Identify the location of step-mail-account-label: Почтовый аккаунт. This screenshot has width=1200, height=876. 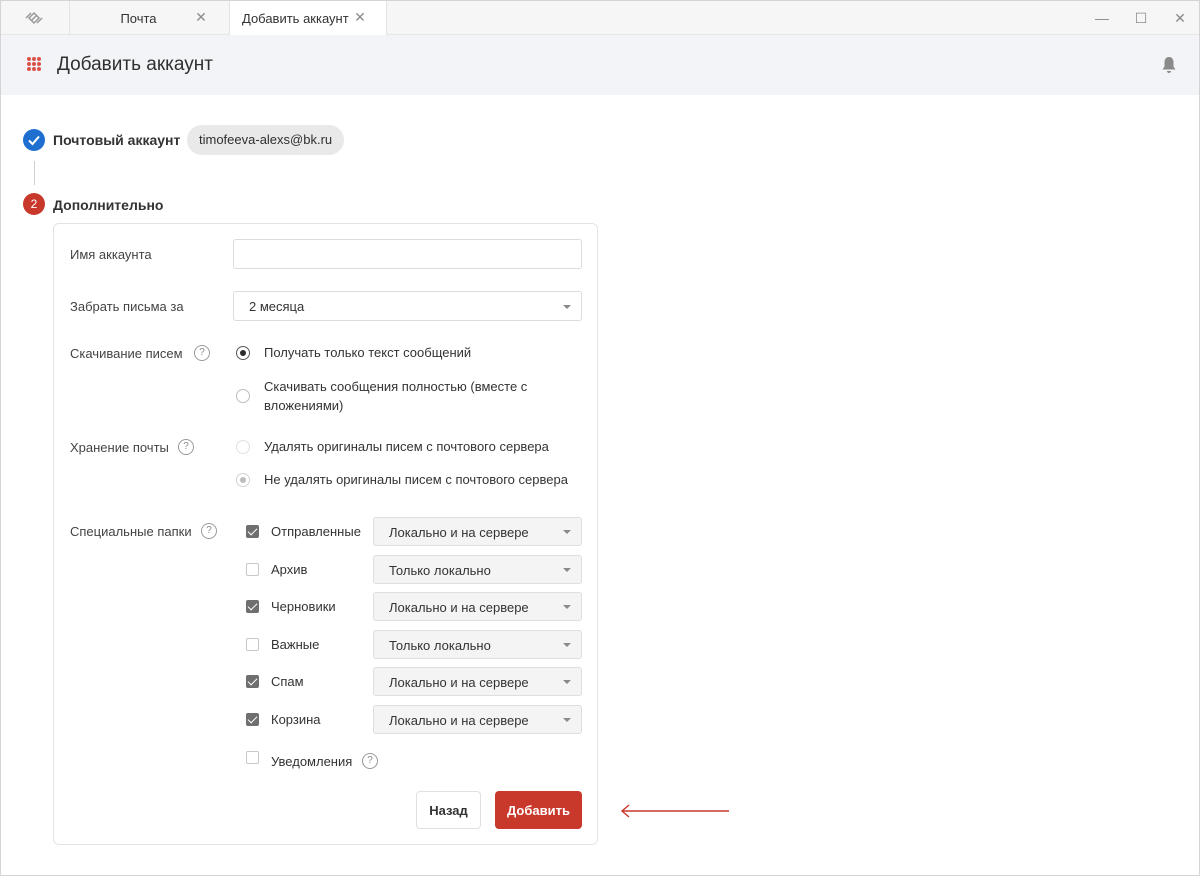
(117, 140).